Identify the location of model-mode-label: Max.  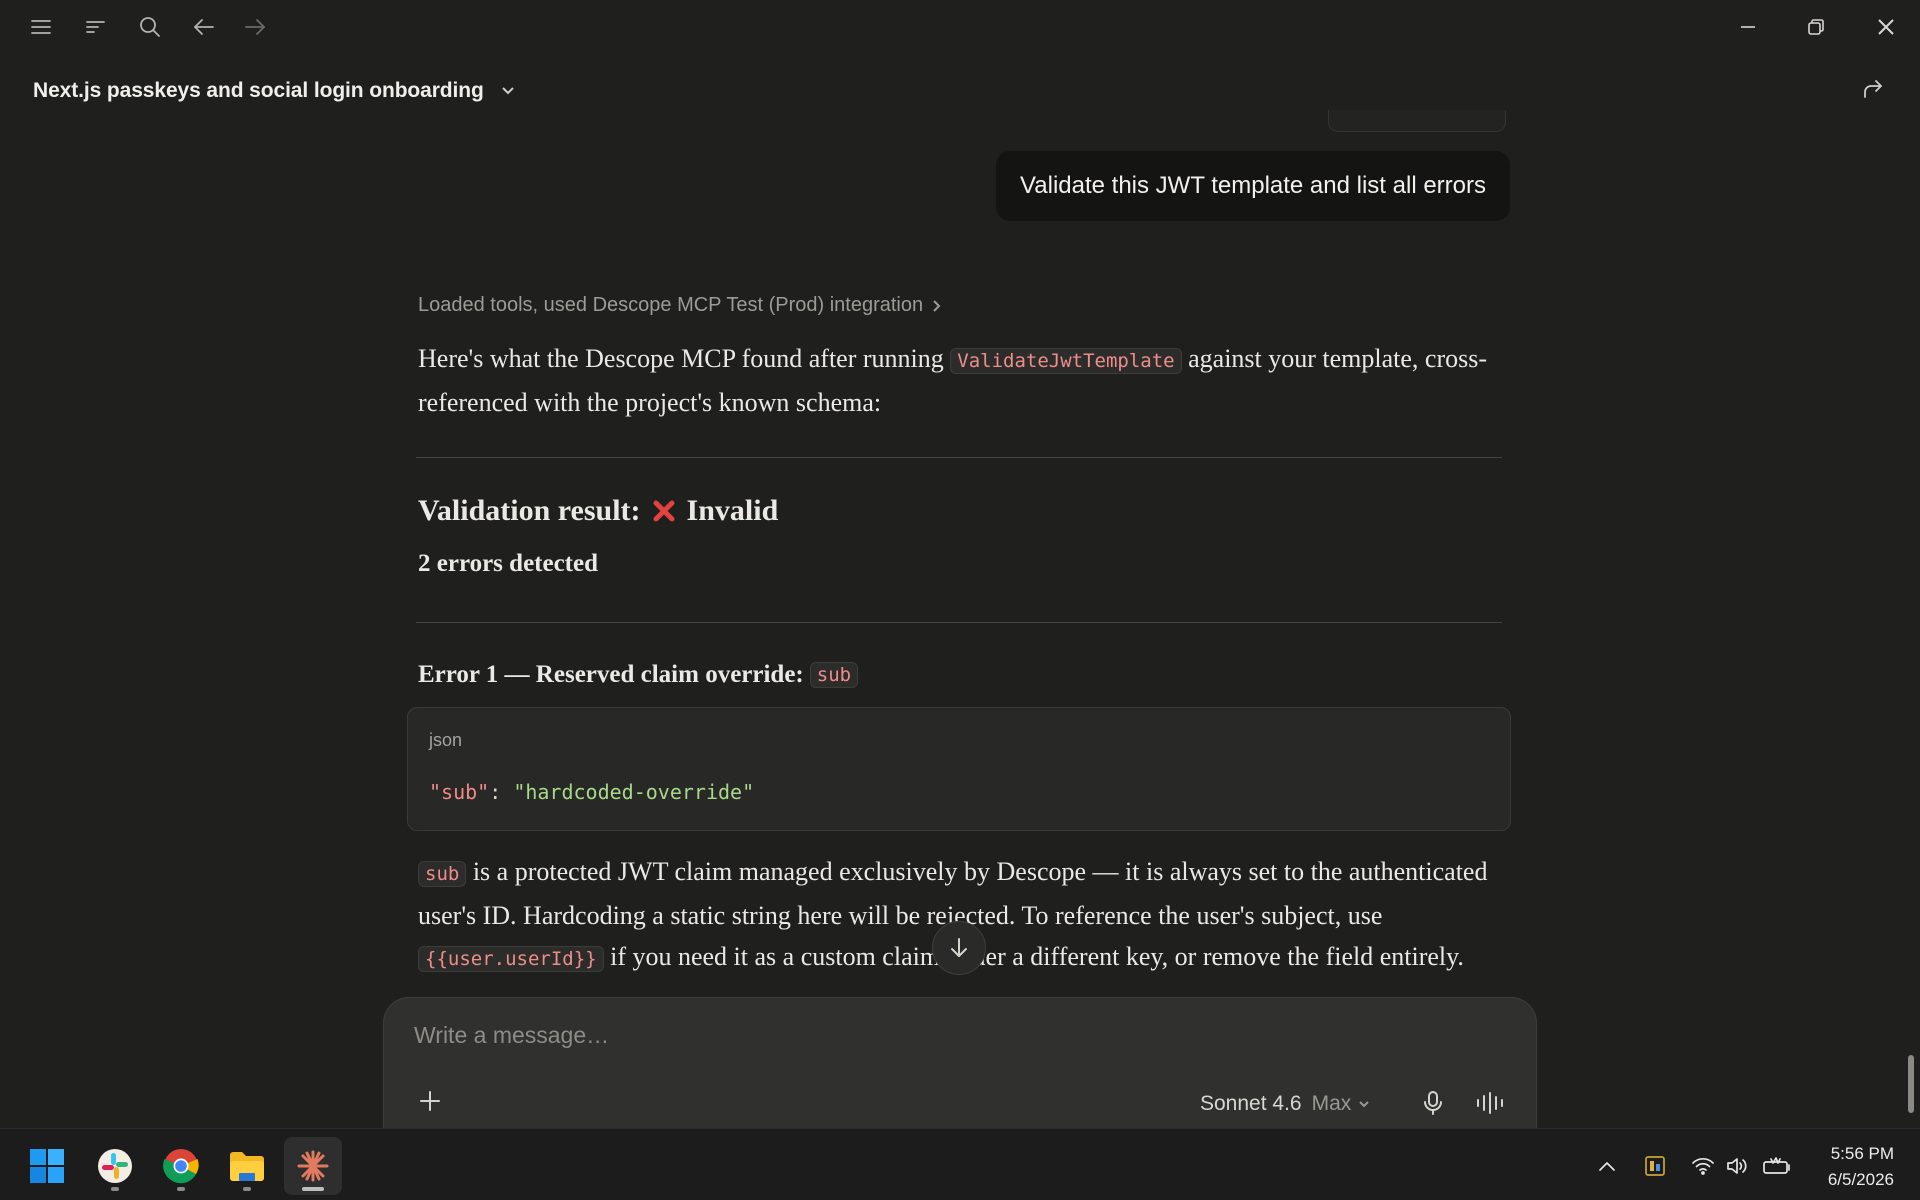
(1331, 1103).